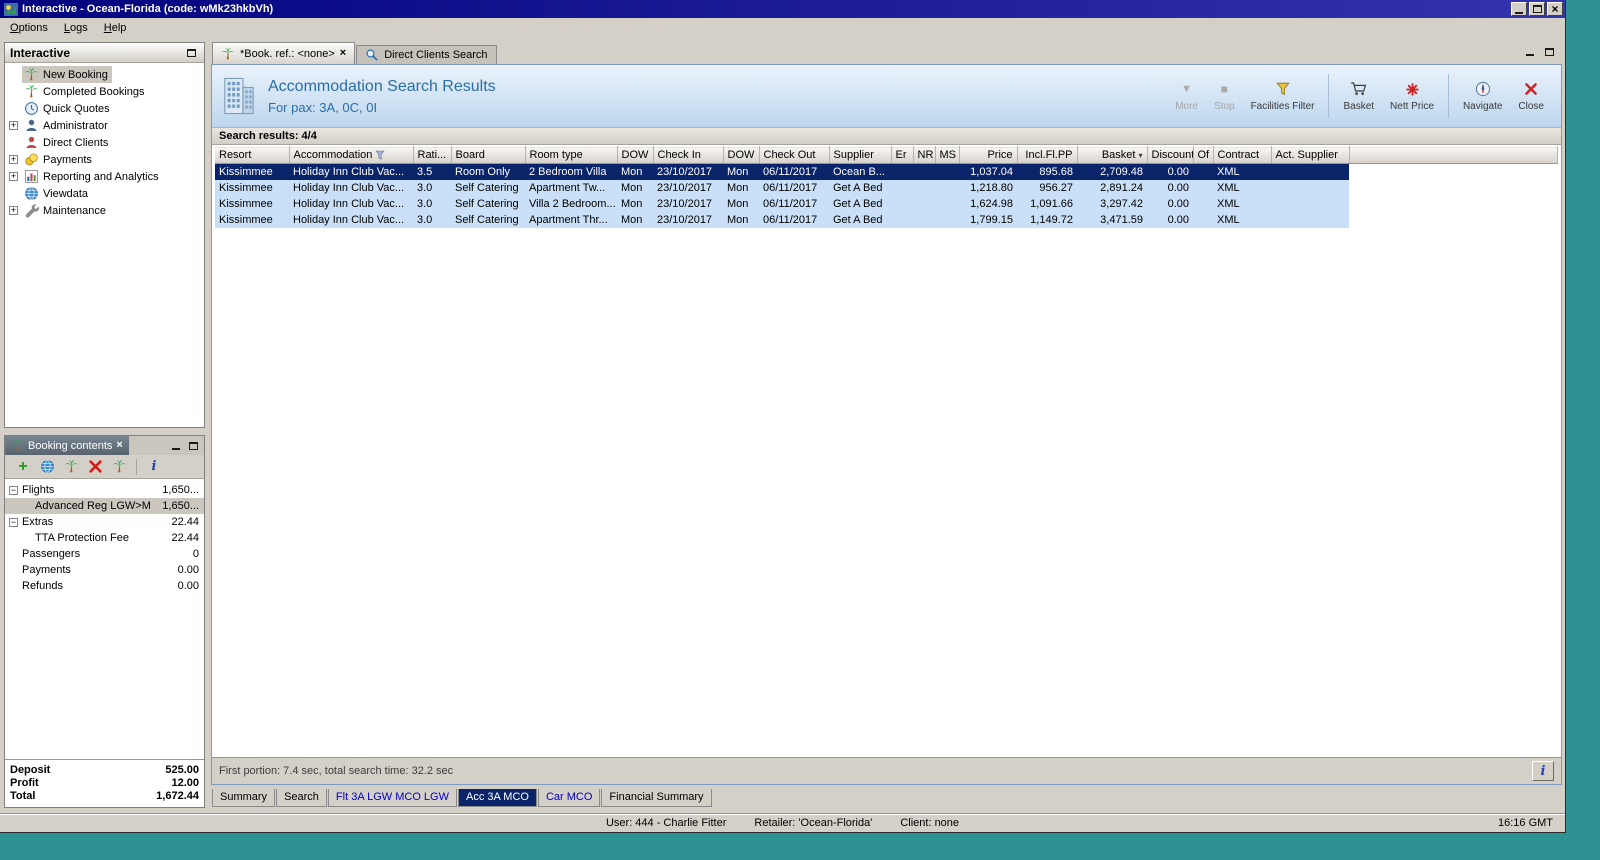 The image size is (1600, 860). Describe the element at coordinates (1529, 52) in the screenshot. I see `mdi-minimize-button` at that location.